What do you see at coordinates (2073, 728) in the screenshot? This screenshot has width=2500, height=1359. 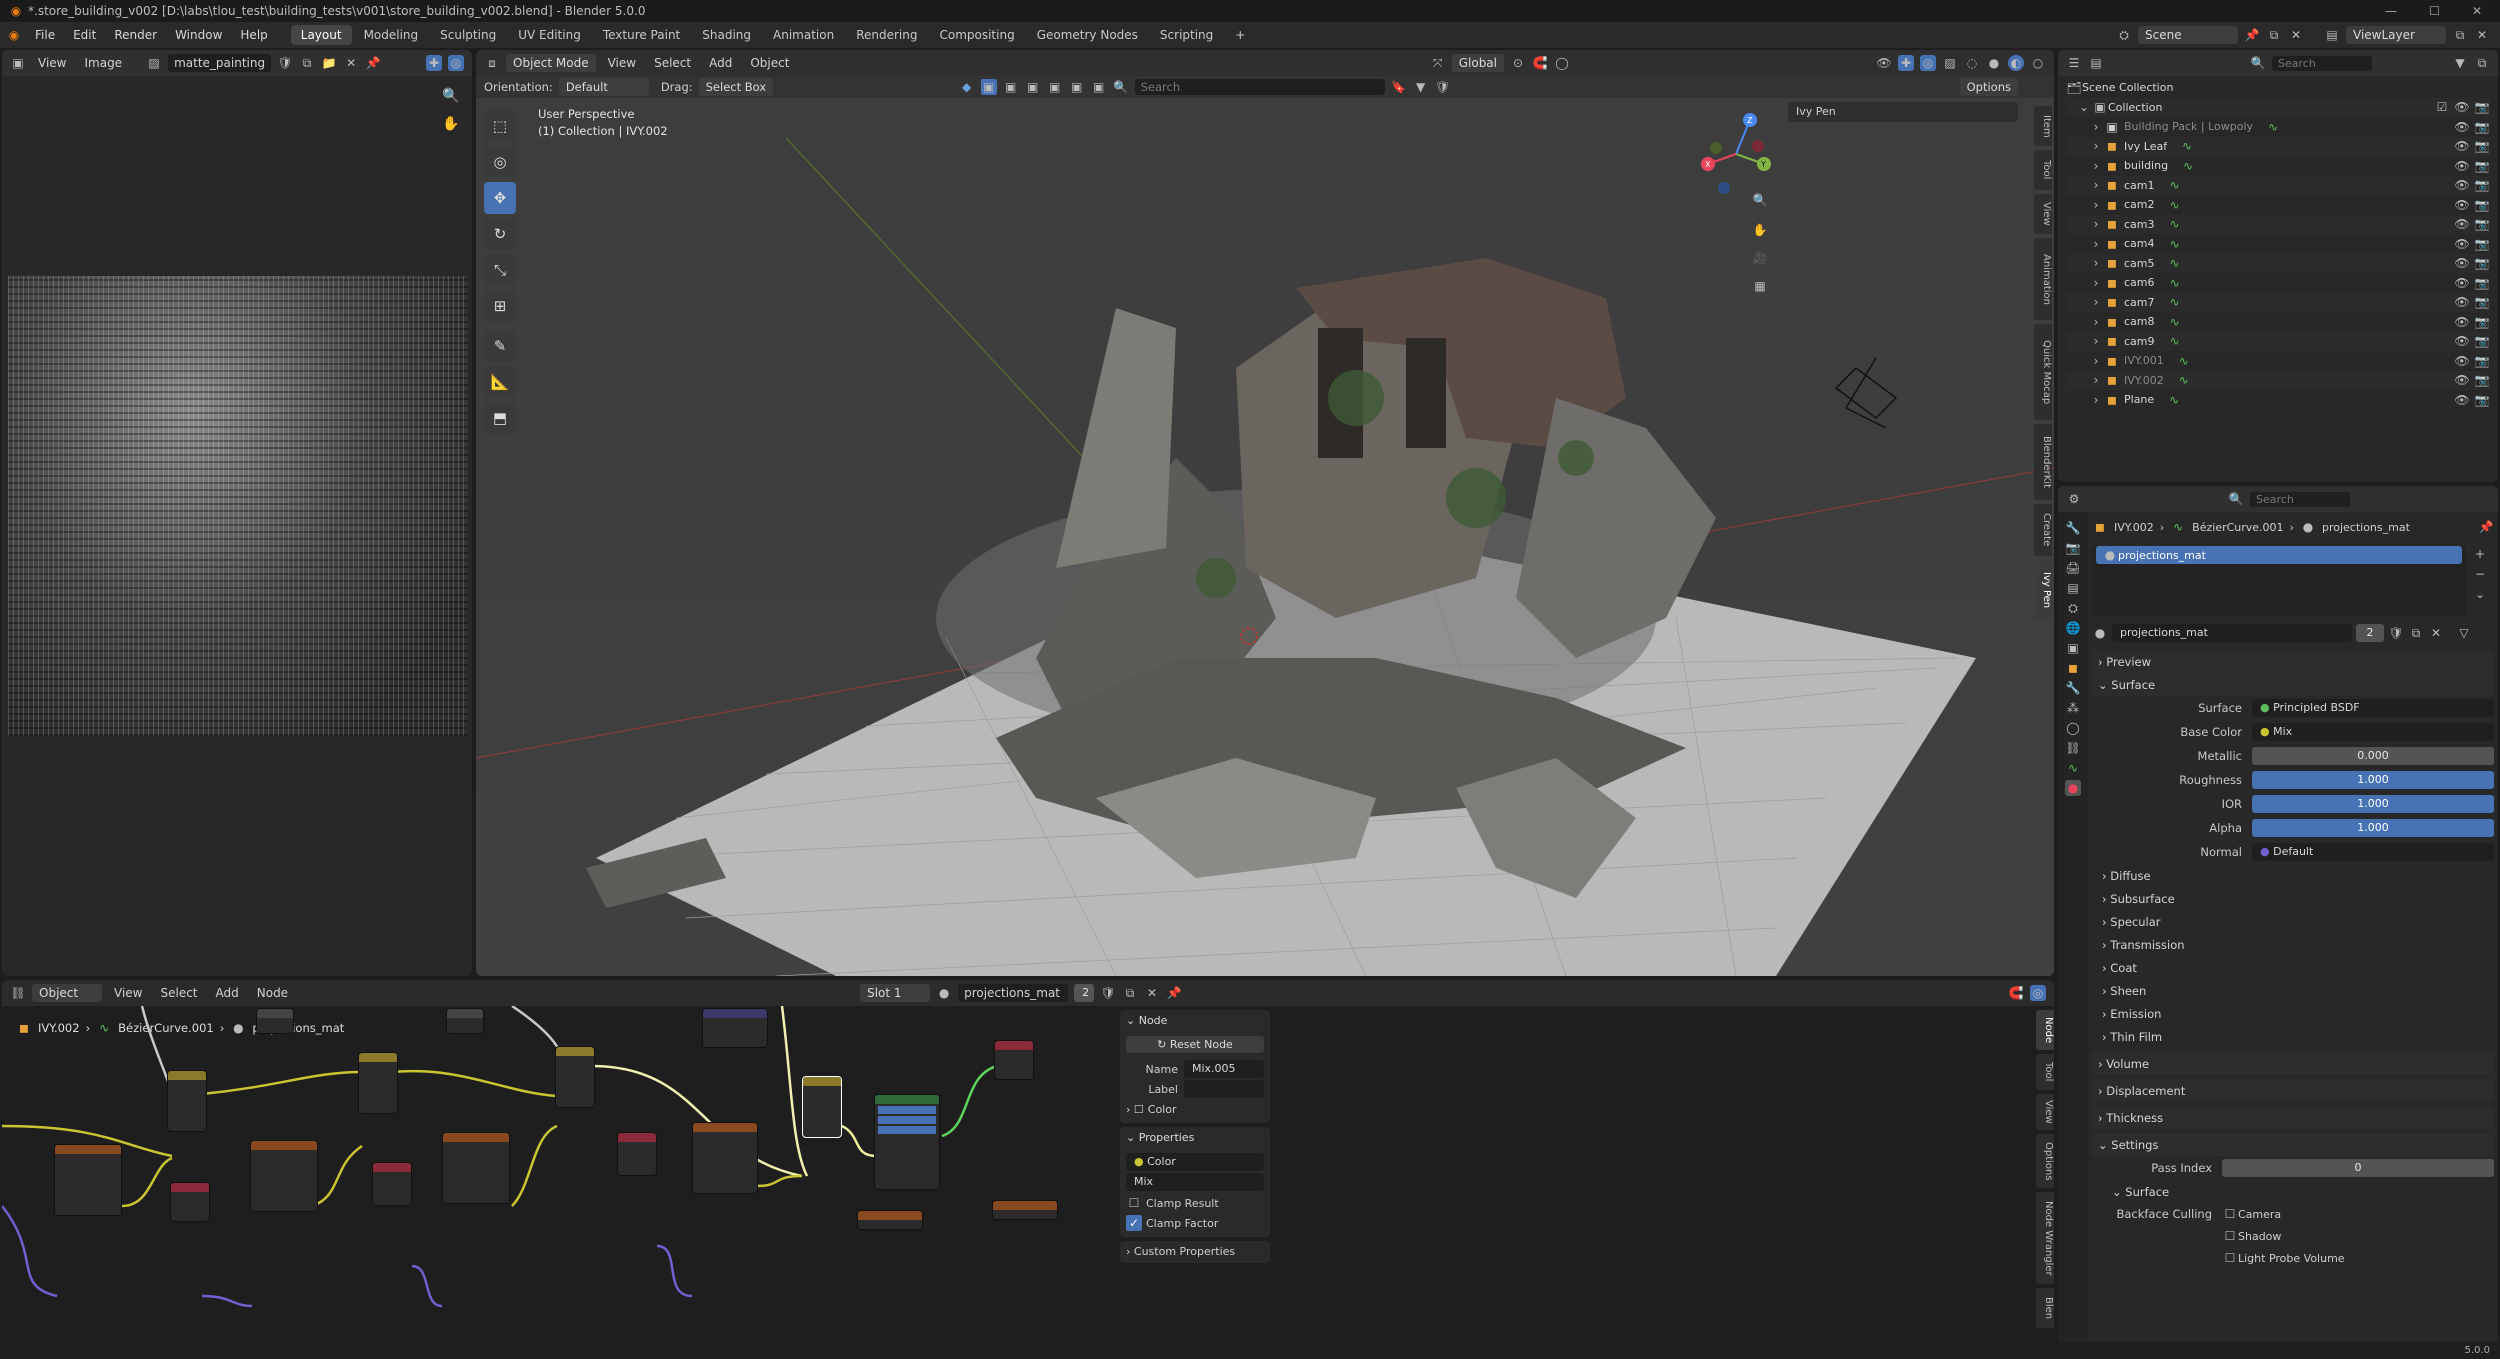 I see `physics-tab-icon: ◯` at bounding box center [2073, 728].